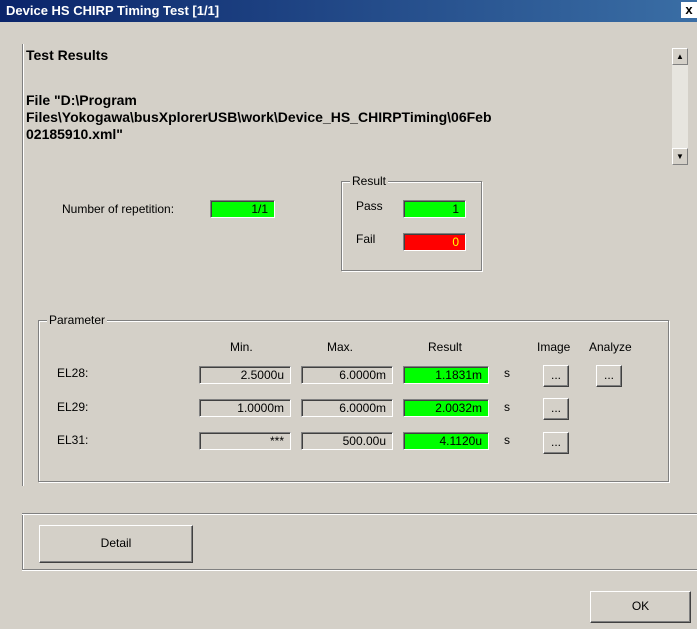  I want to click on results-heading: Test Results, so click(67, 55).